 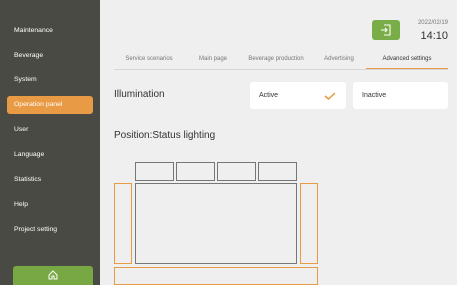 What do you see at coordinates (50, 31) in the screenshot?
I see `sidebar-item-maintenance: Maintenance` at bounding box center [50, 31].